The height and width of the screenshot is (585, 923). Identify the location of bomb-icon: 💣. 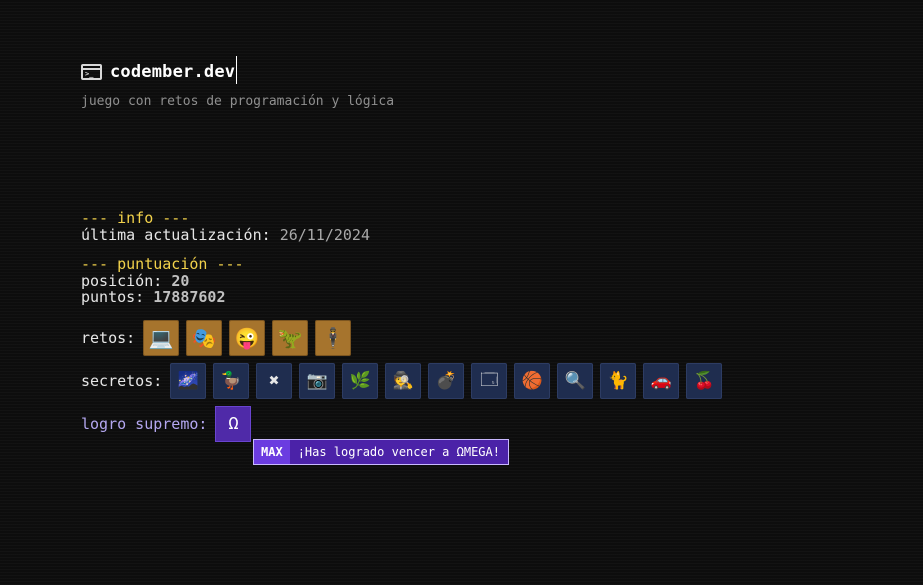
(446, 381).